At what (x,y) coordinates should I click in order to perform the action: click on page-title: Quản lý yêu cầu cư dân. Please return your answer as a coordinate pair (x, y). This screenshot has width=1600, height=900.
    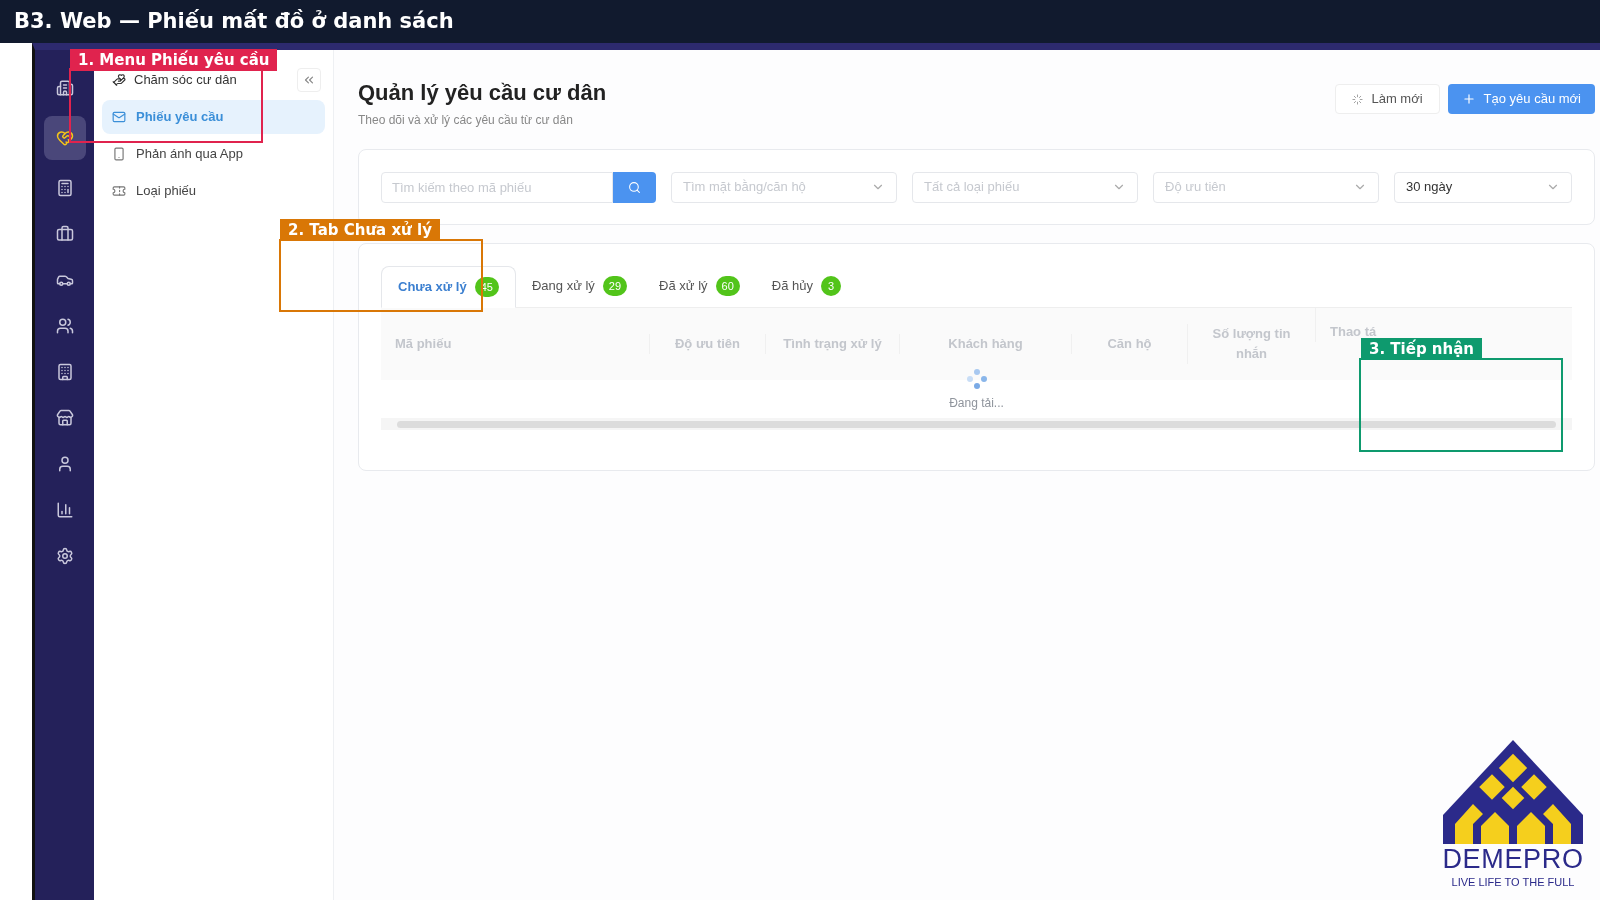
    Looking at the image, I should click on (482, 93).